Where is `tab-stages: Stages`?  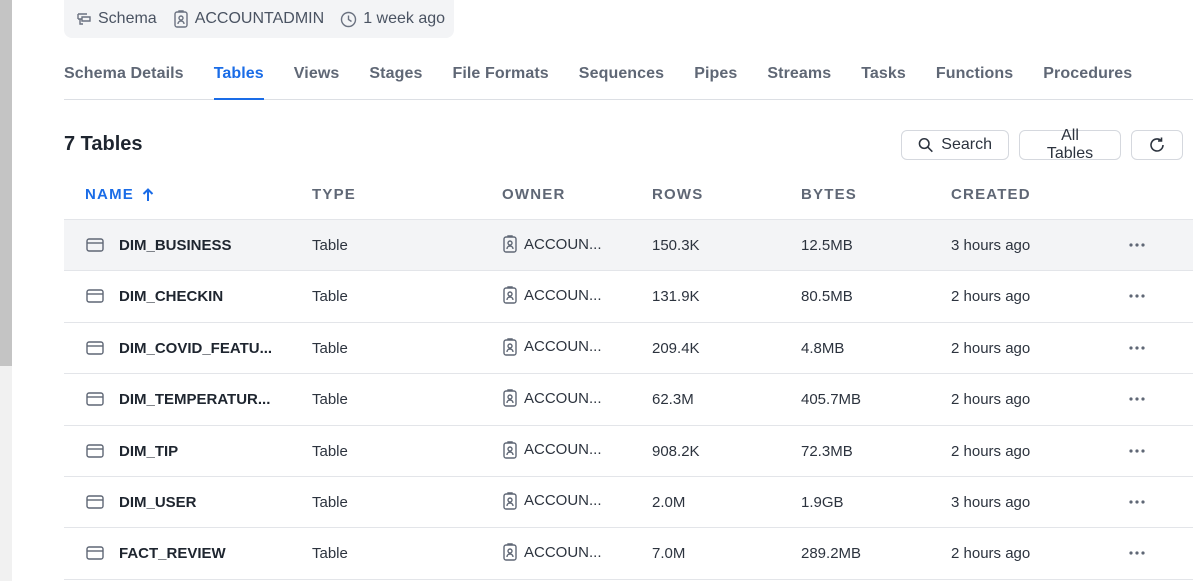 tab-stages: Stages is located at coordinates (395, 76).